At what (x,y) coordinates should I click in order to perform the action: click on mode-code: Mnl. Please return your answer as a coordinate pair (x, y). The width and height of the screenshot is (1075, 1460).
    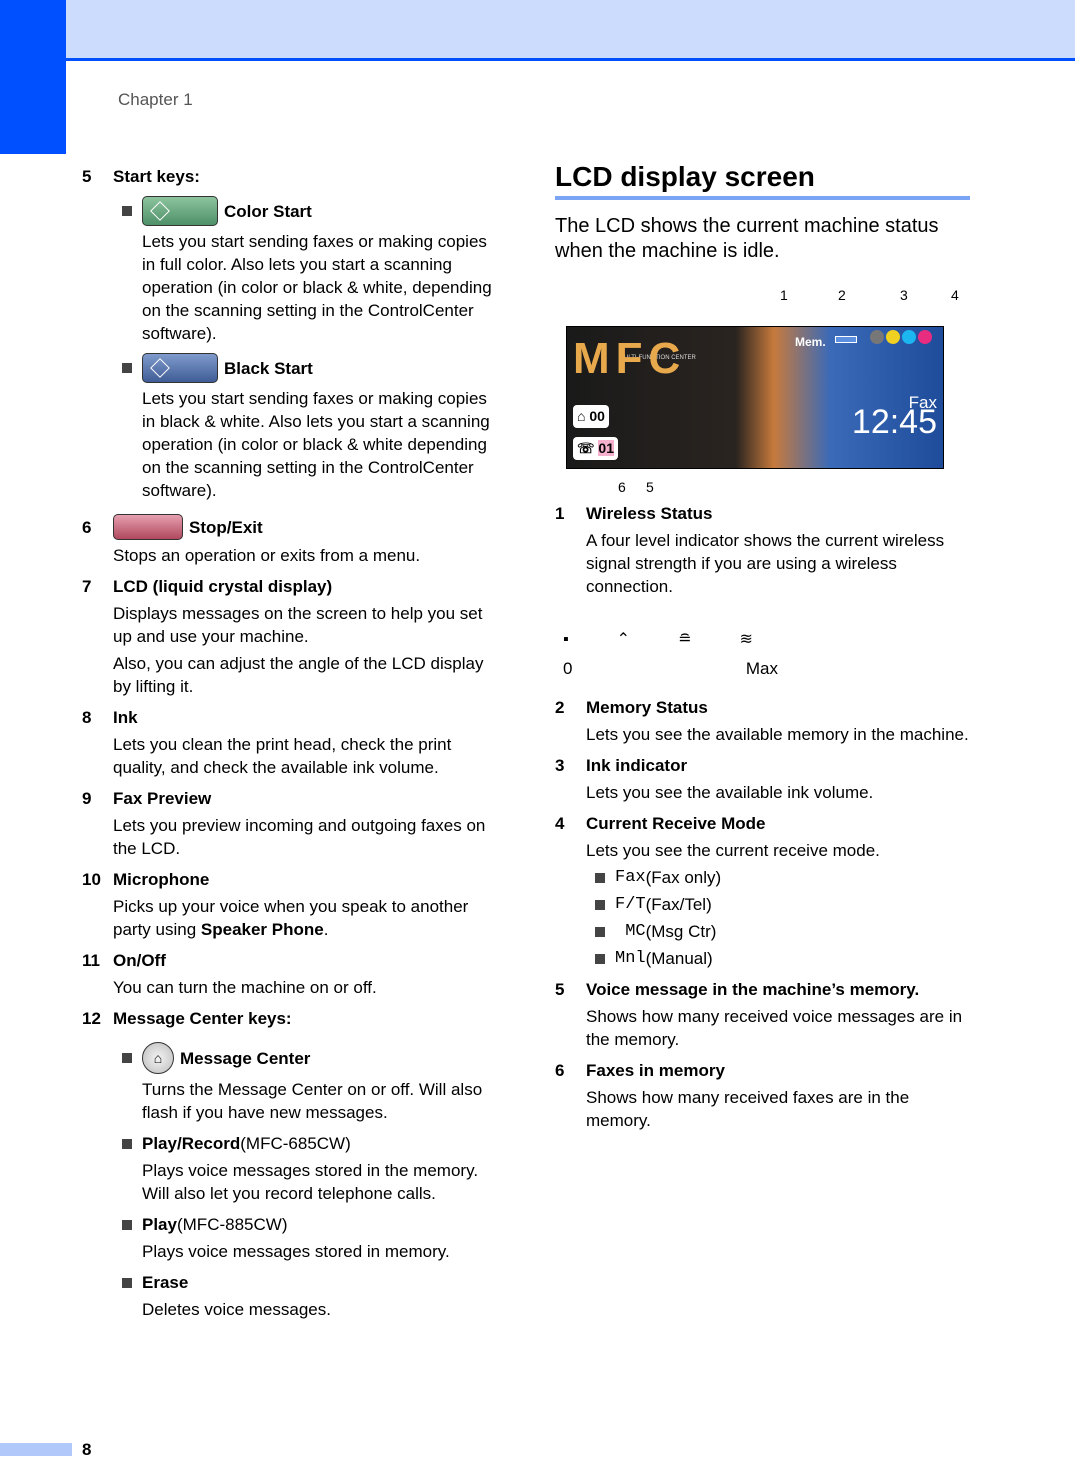
    Looking at the image, I should click on (630, 958).